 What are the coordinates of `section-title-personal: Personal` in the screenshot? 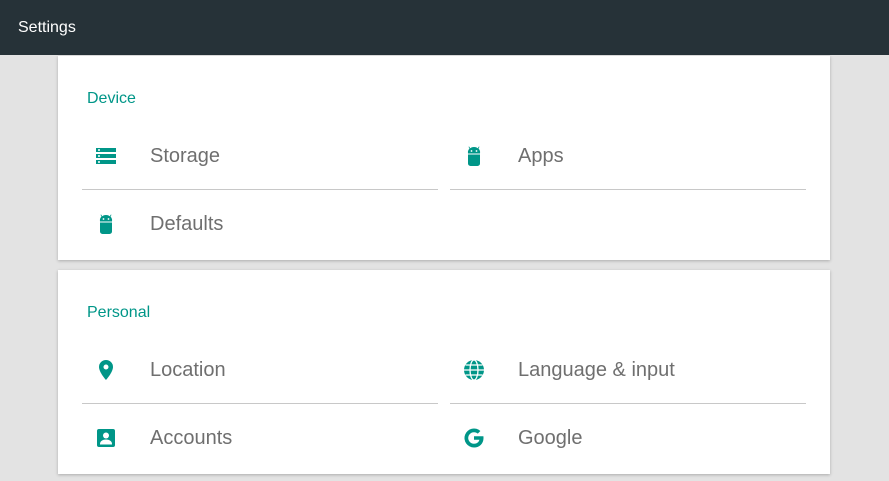 It's located at (119, 312).